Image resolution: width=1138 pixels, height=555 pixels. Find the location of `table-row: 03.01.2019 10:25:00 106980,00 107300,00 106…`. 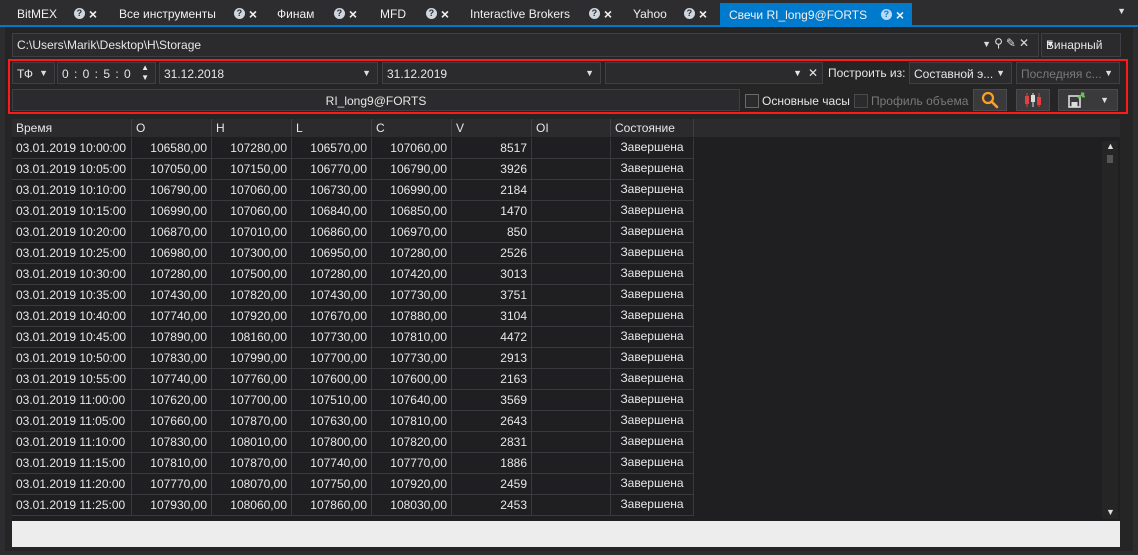

table-row: 03.01.2019 10:25:00 106980,00 107300,00 106… is located at coordinates (353, 253).